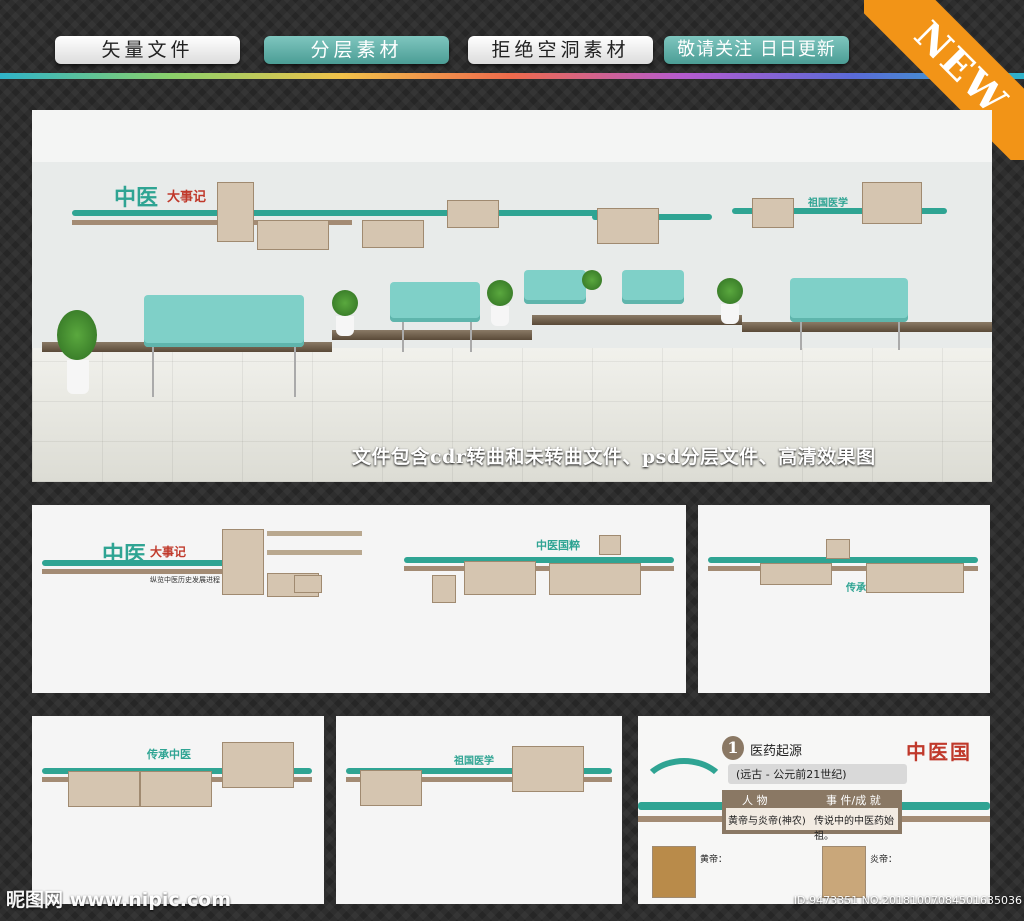 Image resolution: width=1024 pixels, height=921 pixels. Describe the element at coordinates (844, 872) in the screenshot. I see `portrait-yandi` at that location.